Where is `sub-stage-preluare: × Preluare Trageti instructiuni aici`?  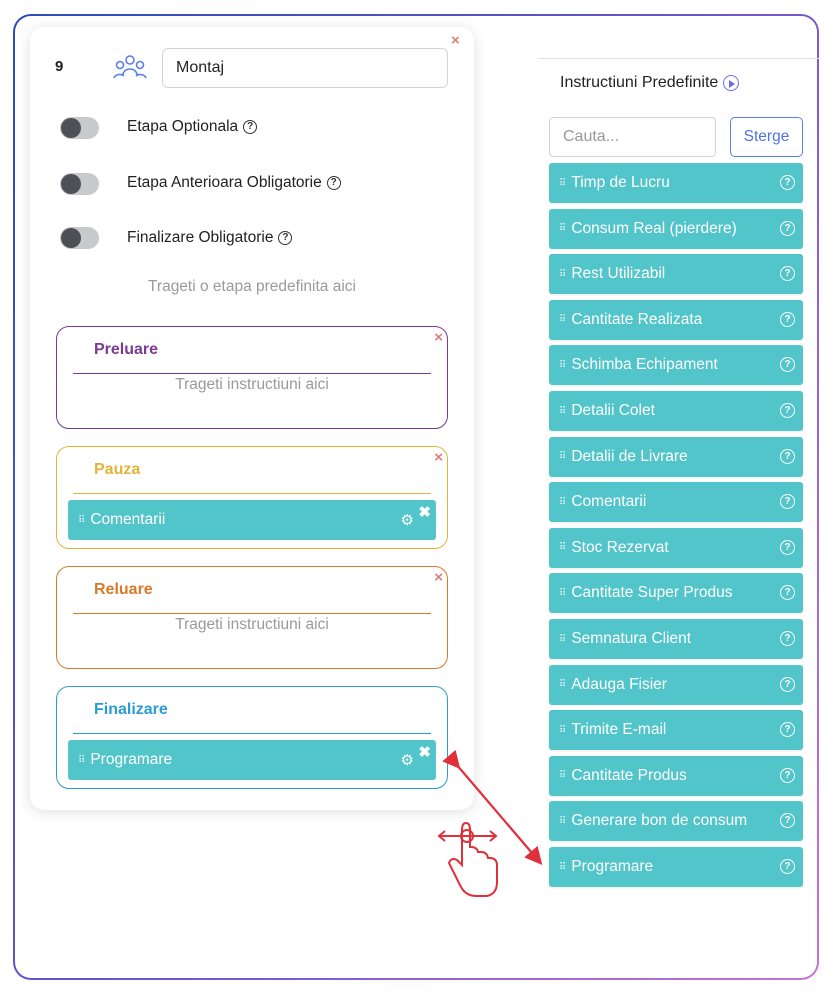 sub-stage-preluare: × Preluare Trageti instructiuni aici is located at coordinates (252, 377).